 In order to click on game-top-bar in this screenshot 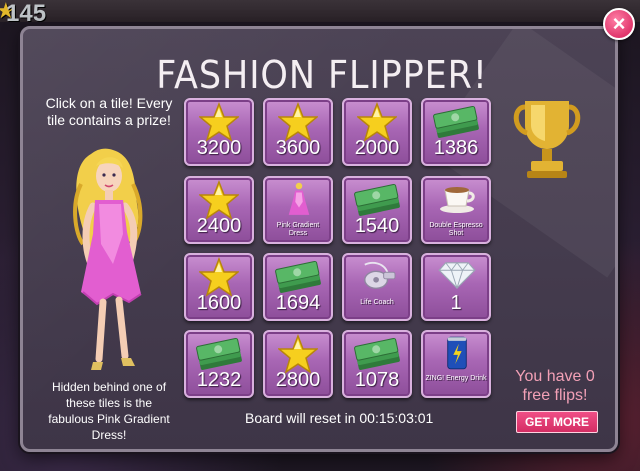, I will do `click(320, 11)`.